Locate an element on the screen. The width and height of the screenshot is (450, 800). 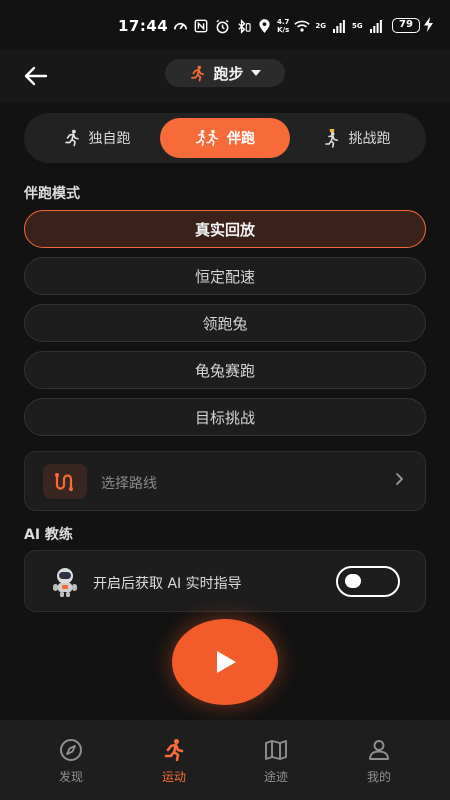
nav-label: 我的 is located at coordinates (378, 777).